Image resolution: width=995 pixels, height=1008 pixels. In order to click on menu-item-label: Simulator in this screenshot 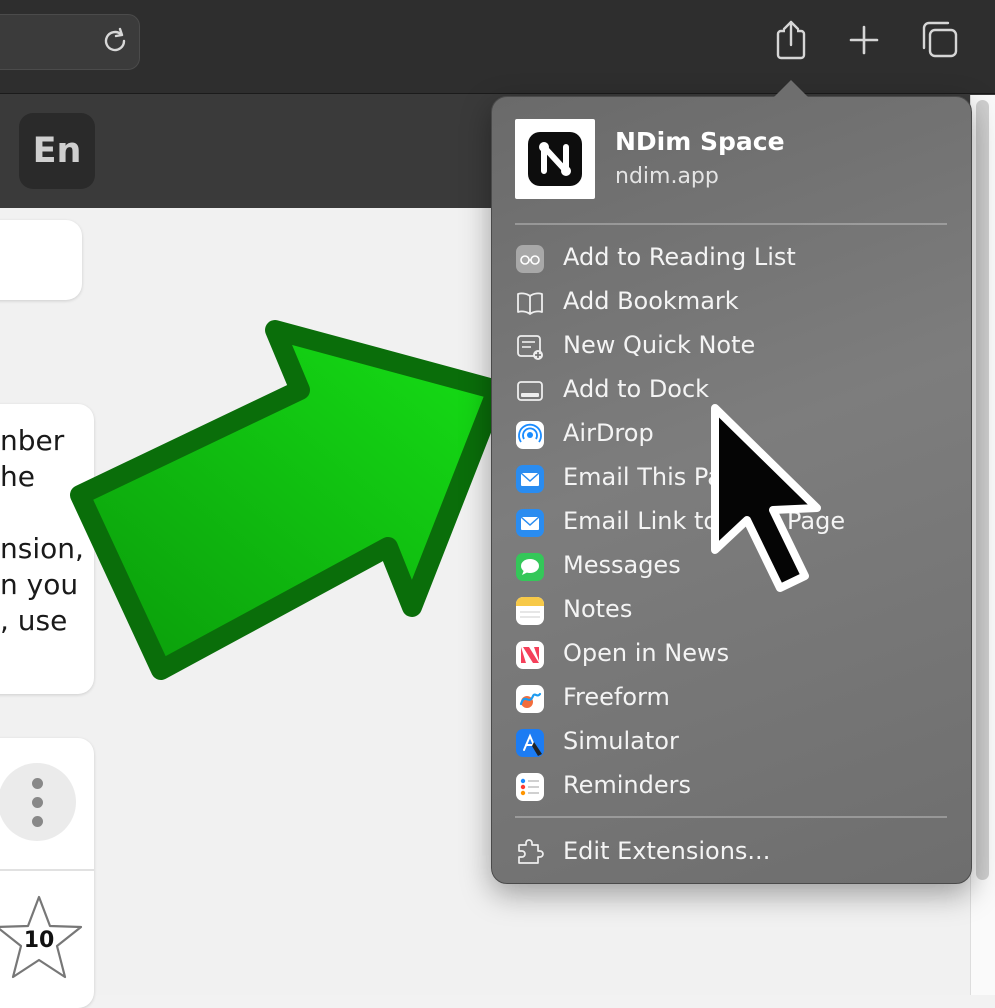, I will do `click(621, 741)`.